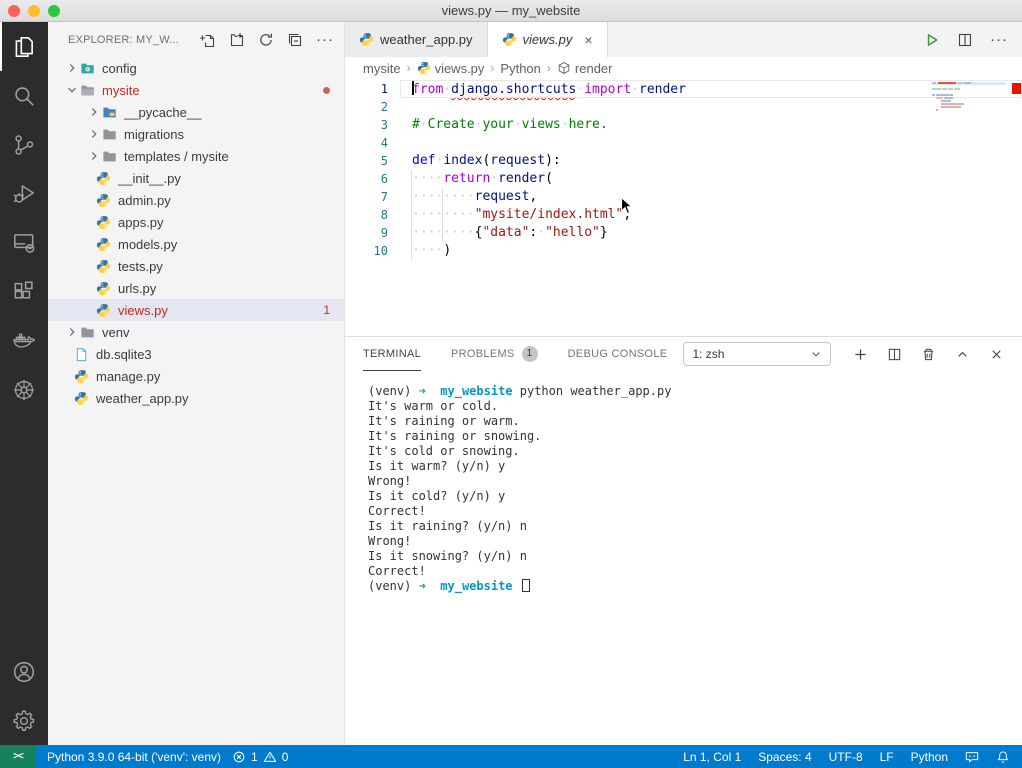  What do you see at coordinates (450, 68) in the screenshot?
I see `breadcrumb-item-views.py: views.py` at bounding box center [450, 68].